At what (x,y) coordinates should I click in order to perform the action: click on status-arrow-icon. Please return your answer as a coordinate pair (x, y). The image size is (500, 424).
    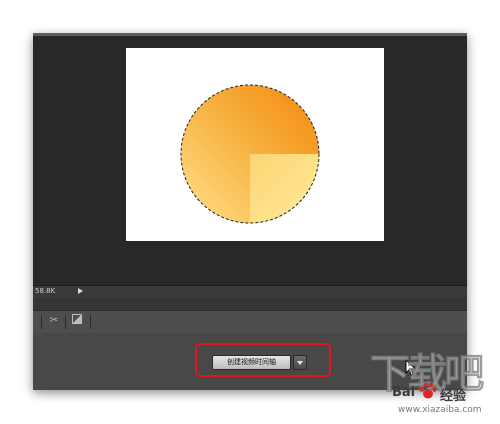
    Looking at the image, I should click on (80, 291).